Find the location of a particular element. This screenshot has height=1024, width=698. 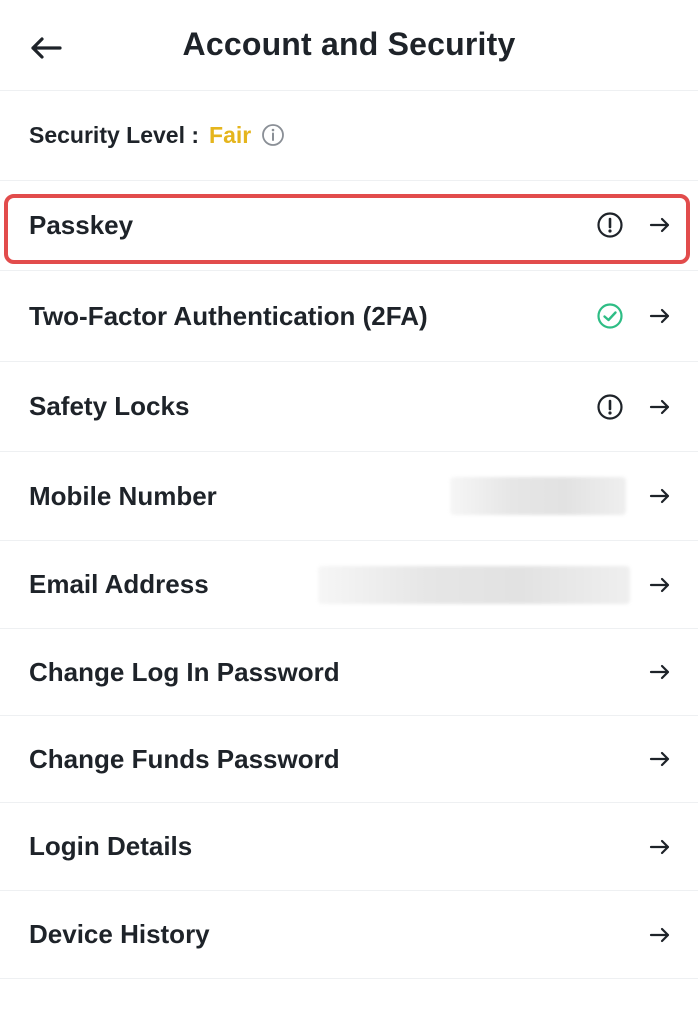

security-level-label: Security Level : is located at coordinates (114, 134).